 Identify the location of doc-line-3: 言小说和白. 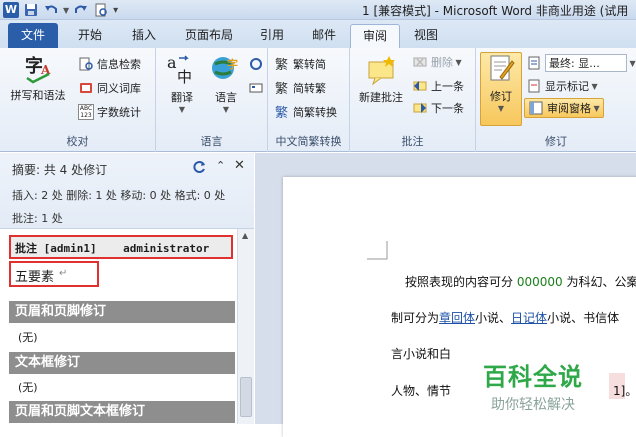
(421, 354).